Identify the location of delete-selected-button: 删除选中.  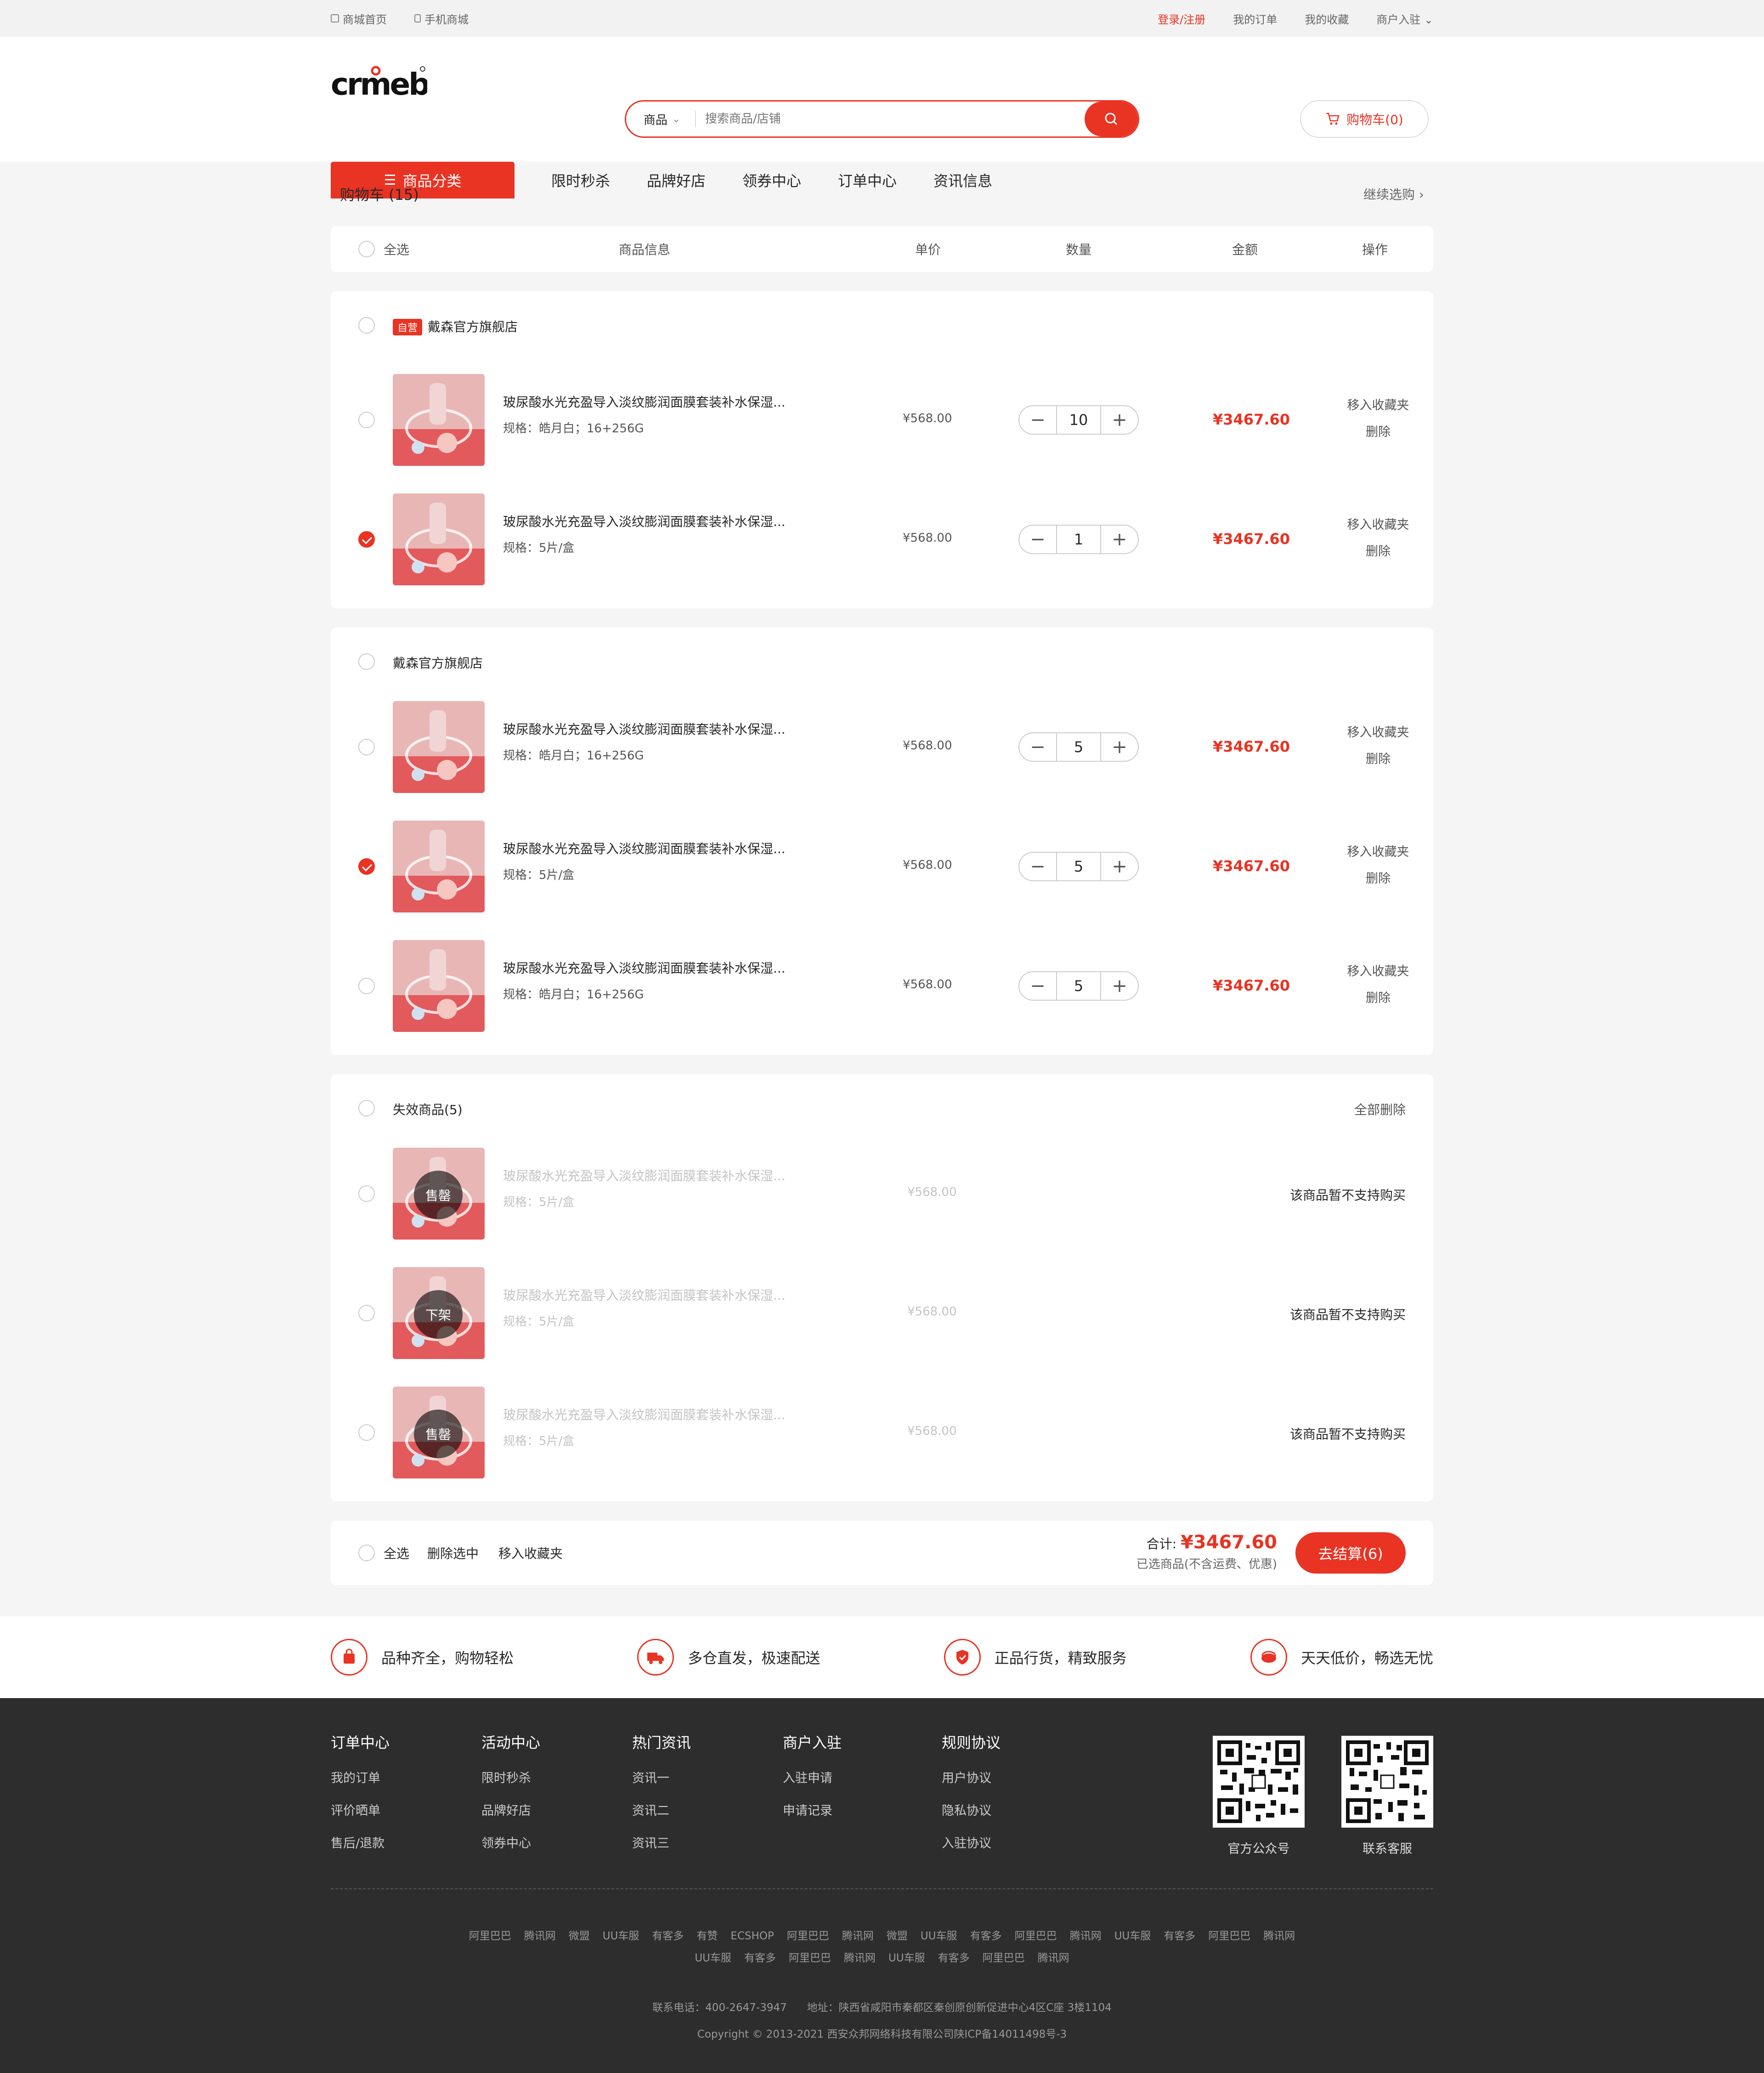
(453, 1553).